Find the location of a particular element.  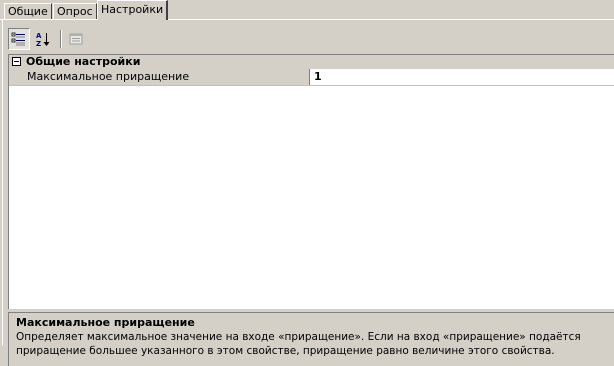

category-row-general-settings: Общие настройки is located at coordinates (311, 62).